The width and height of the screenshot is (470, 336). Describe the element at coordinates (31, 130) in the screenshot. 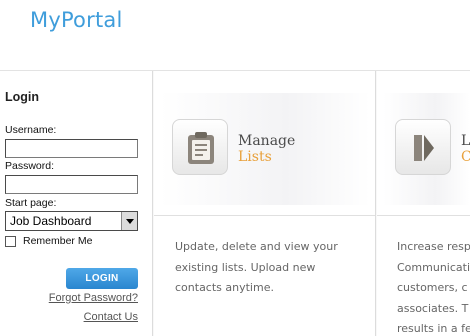

I see `username-label: Username:` at that location.